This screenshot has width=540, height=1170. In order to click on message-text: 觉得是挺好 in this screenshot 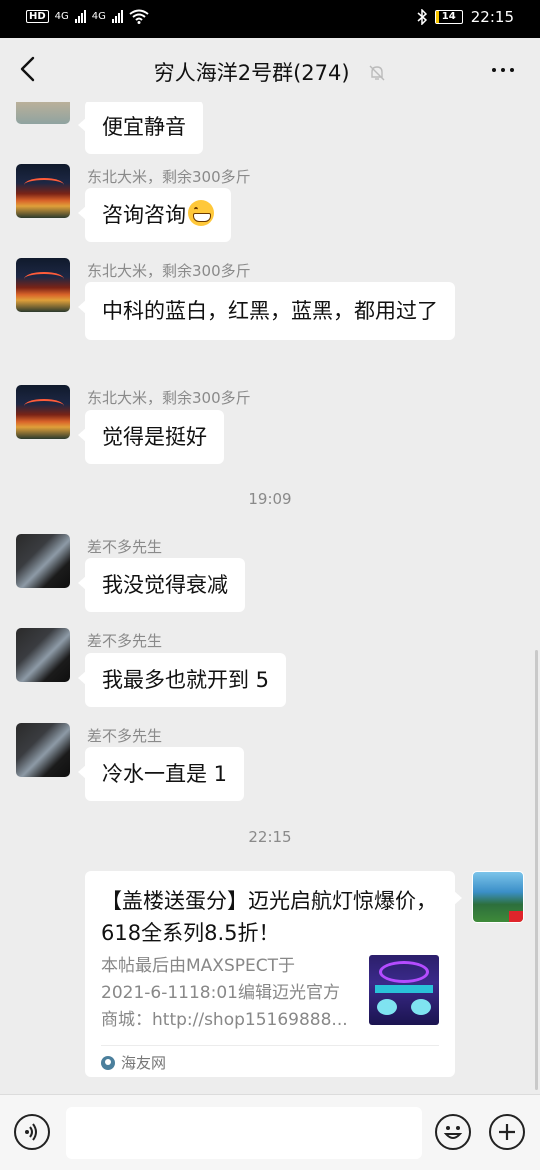, I will do `click(154, 437)`.